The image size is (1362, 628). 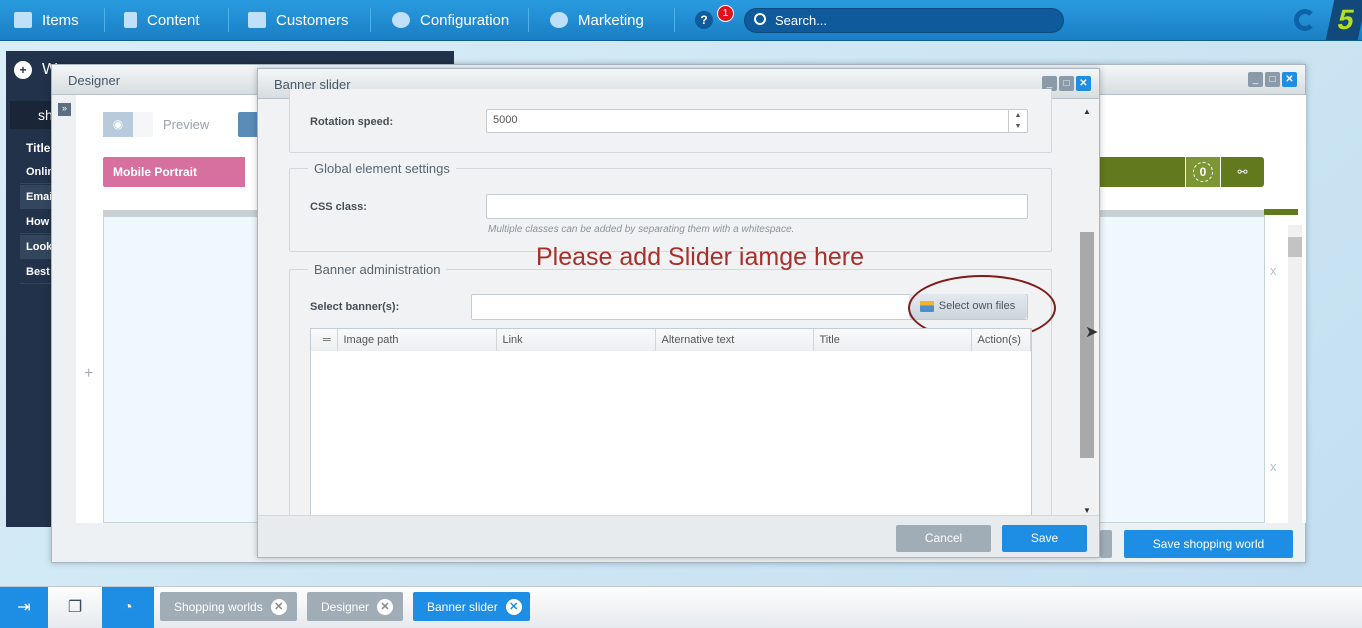 I want to click on notification-badge: 1, so click(x=725, y=13).